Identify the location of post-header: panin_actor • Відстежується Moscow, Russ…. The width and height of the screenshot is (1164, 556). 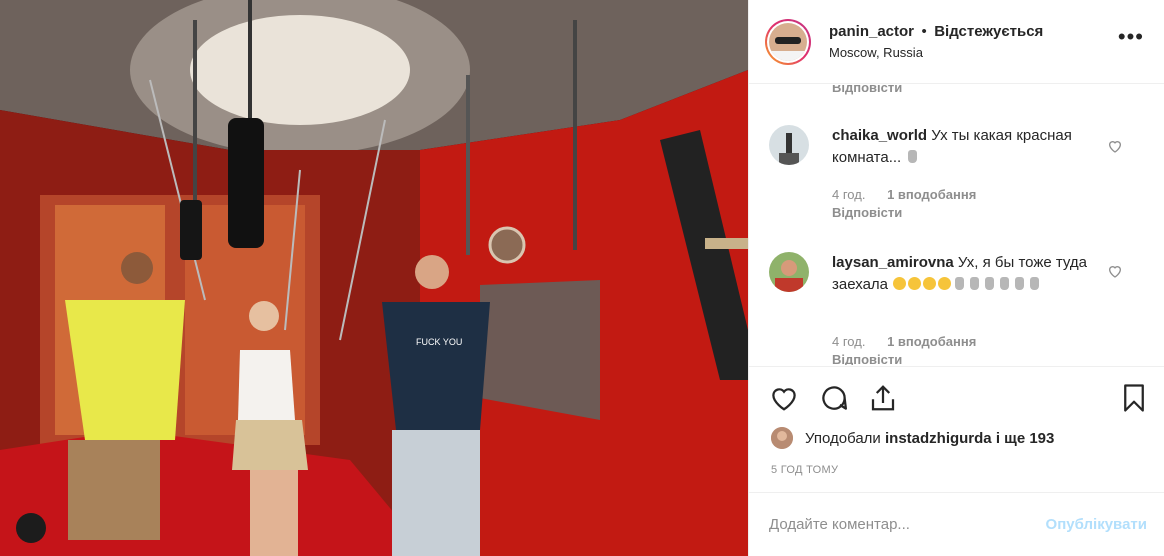
(956, 42).